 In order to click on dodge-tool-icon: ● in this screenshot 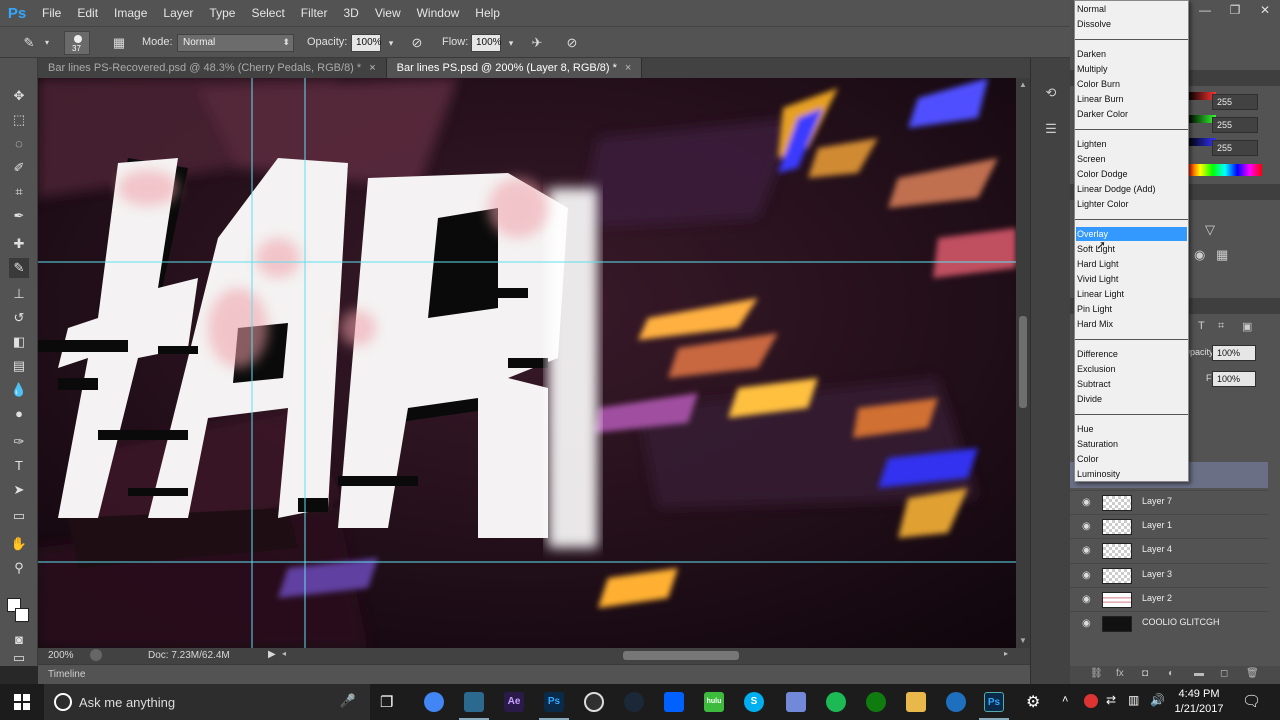, I will do `click(19, 414)`.